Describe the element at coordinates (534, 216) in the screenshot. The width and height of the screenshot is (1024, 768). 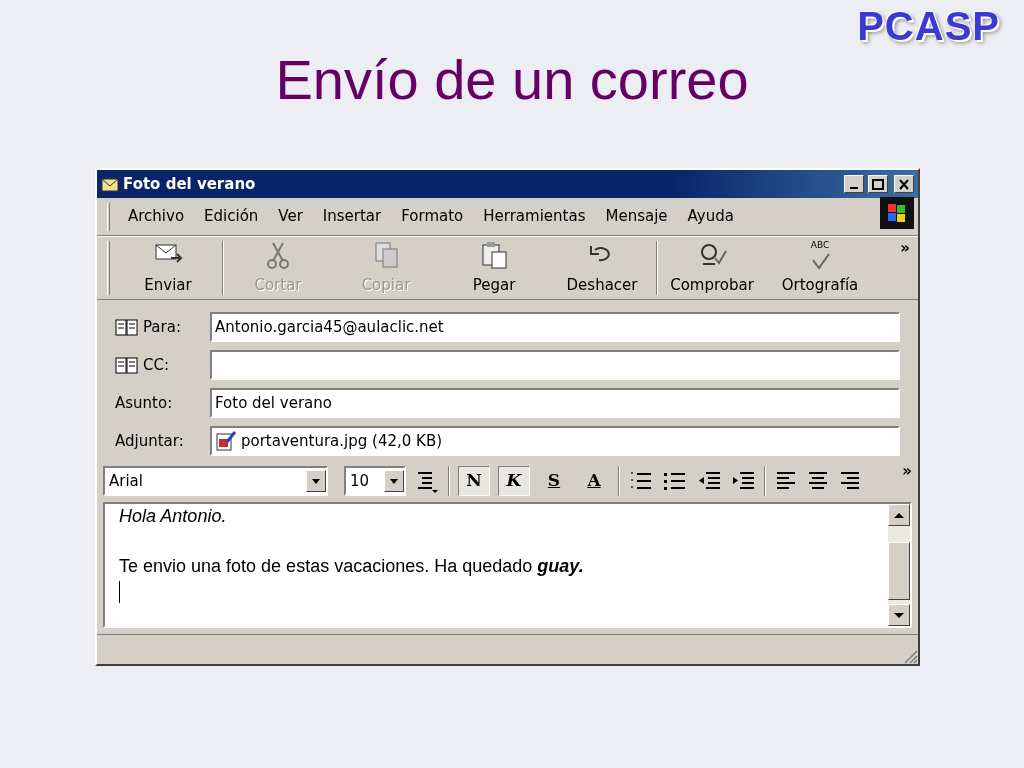
I see `menu-item: Herramientas` at that location.